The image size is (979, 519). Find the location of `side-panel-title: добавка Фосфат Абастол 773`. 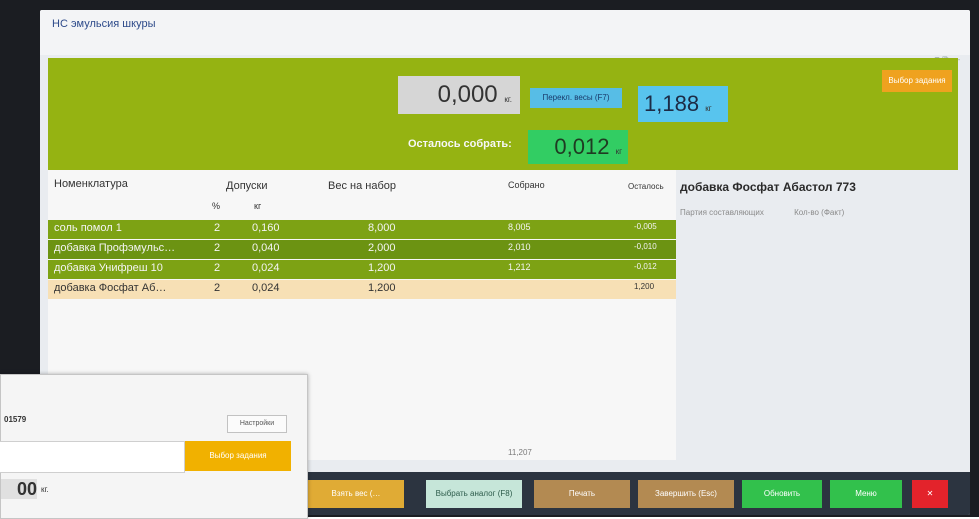

side-panel-title: добавка Фосфат Абастол 773 is located at coordinates (768, 187).